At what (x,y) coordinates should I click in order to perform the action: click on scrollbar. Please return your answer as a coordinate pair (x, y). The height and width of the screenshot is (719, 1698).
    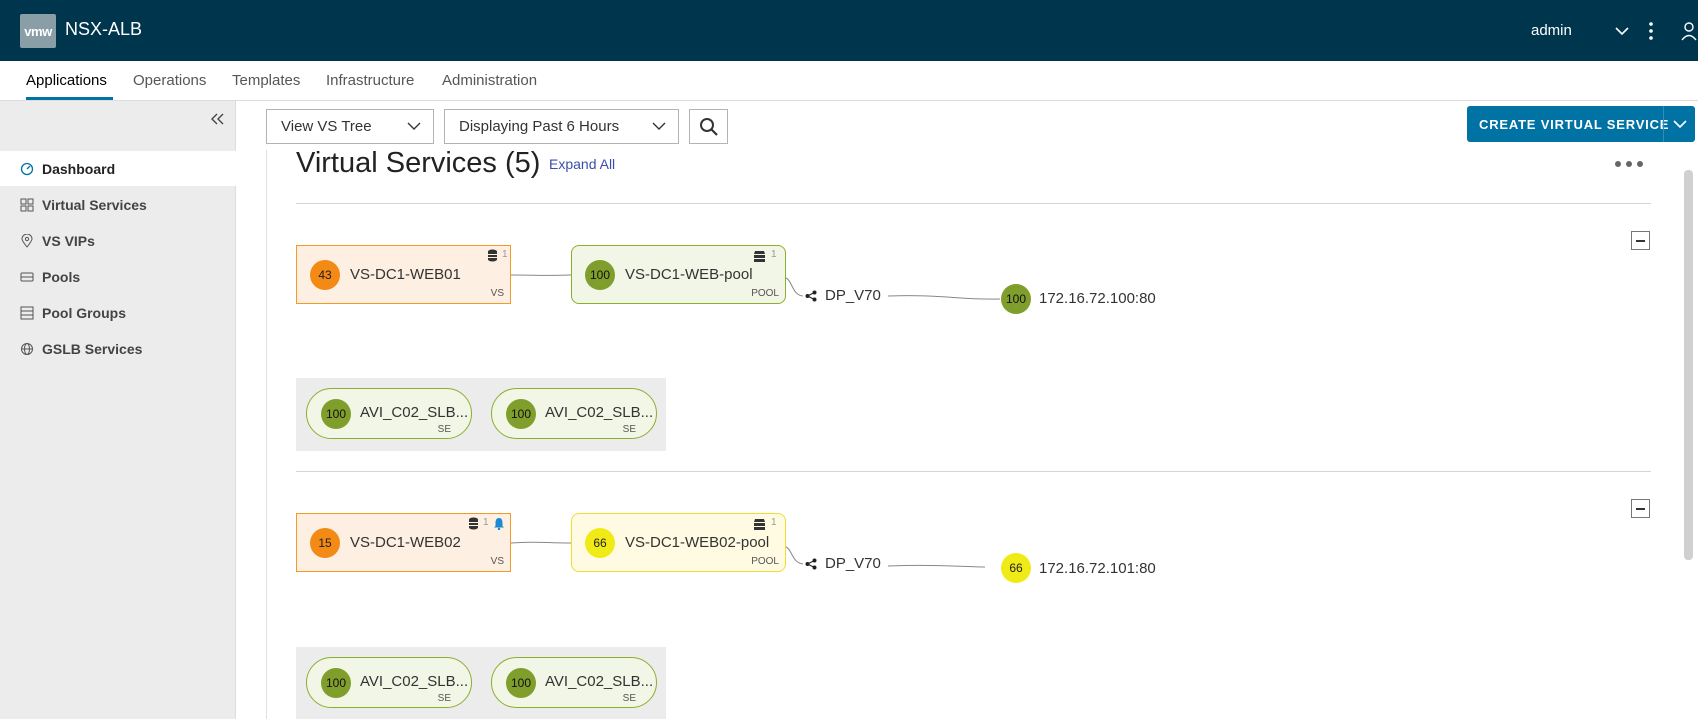
    Looking at the image, I should click on (1688, 365).